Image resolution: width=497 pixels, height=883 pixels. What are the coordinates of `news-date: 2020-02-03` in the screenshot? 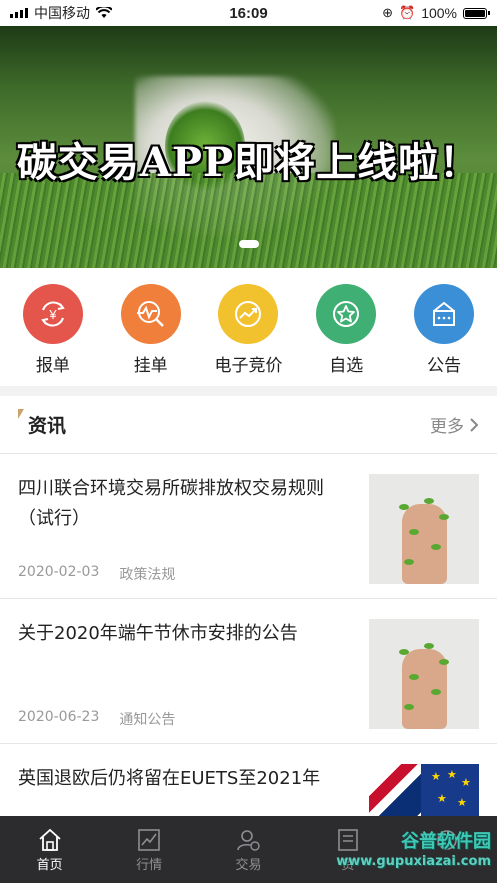 It's located at (59, 572).